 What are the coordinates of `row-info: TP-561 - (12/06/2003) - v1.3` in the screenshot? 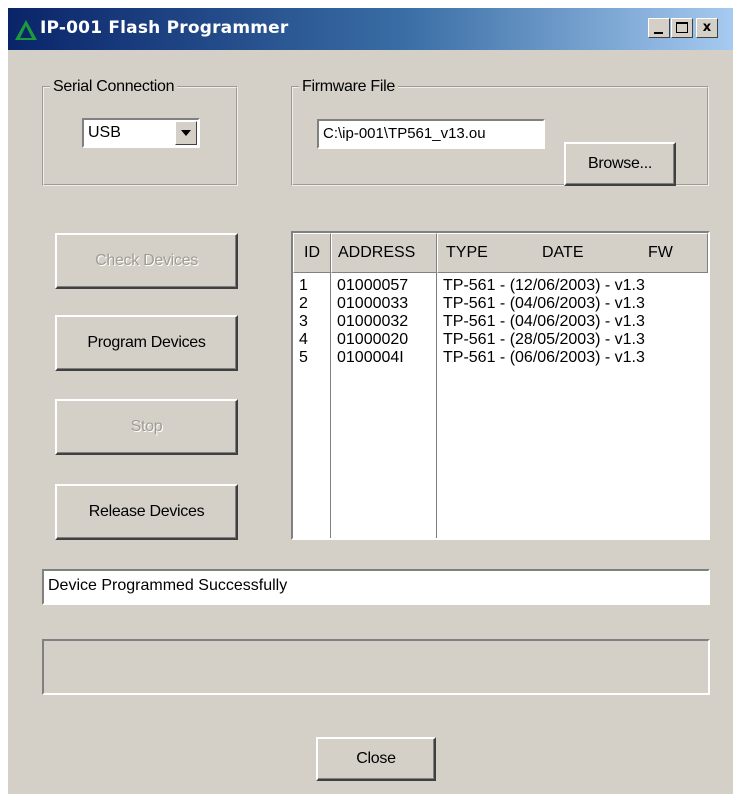 It's located at (544, 285).